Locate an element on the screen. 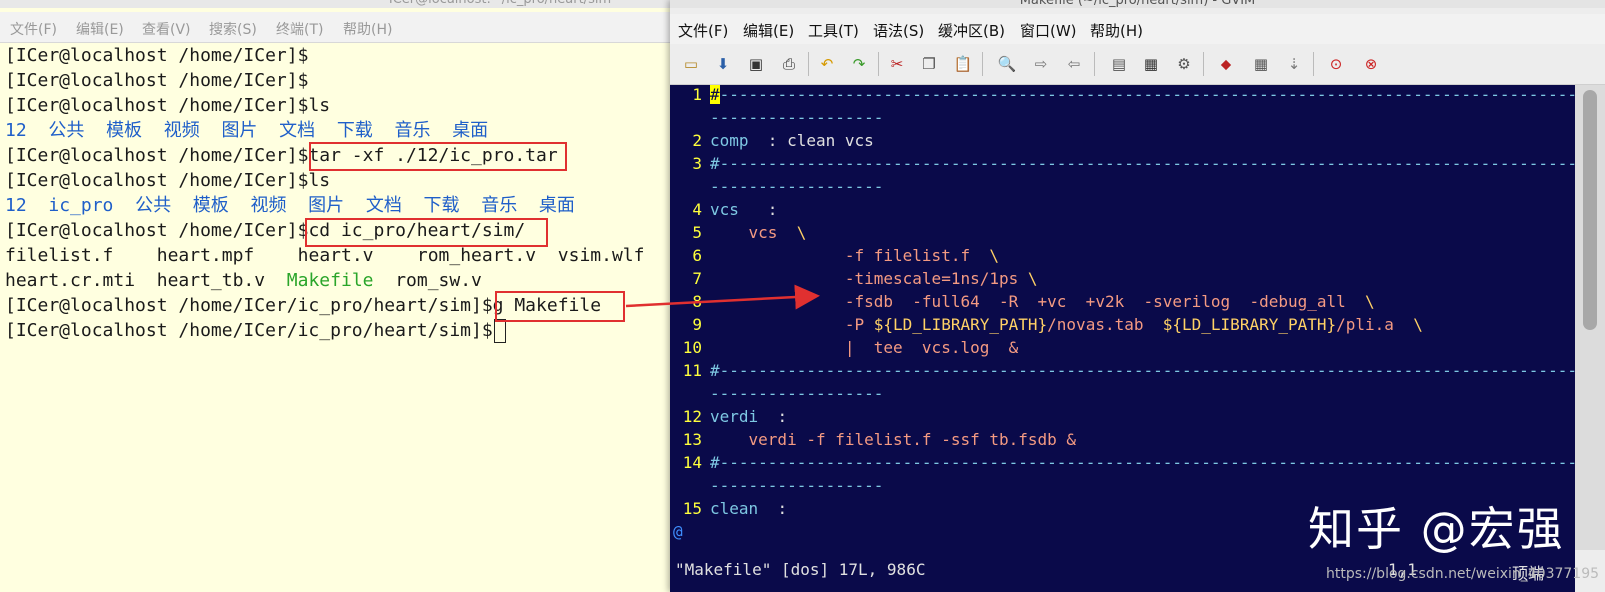 Image resolution: width=1605 pixels, height=592 pixels. file-entry: heart.cr.mti is located at coordinates (70, 280).